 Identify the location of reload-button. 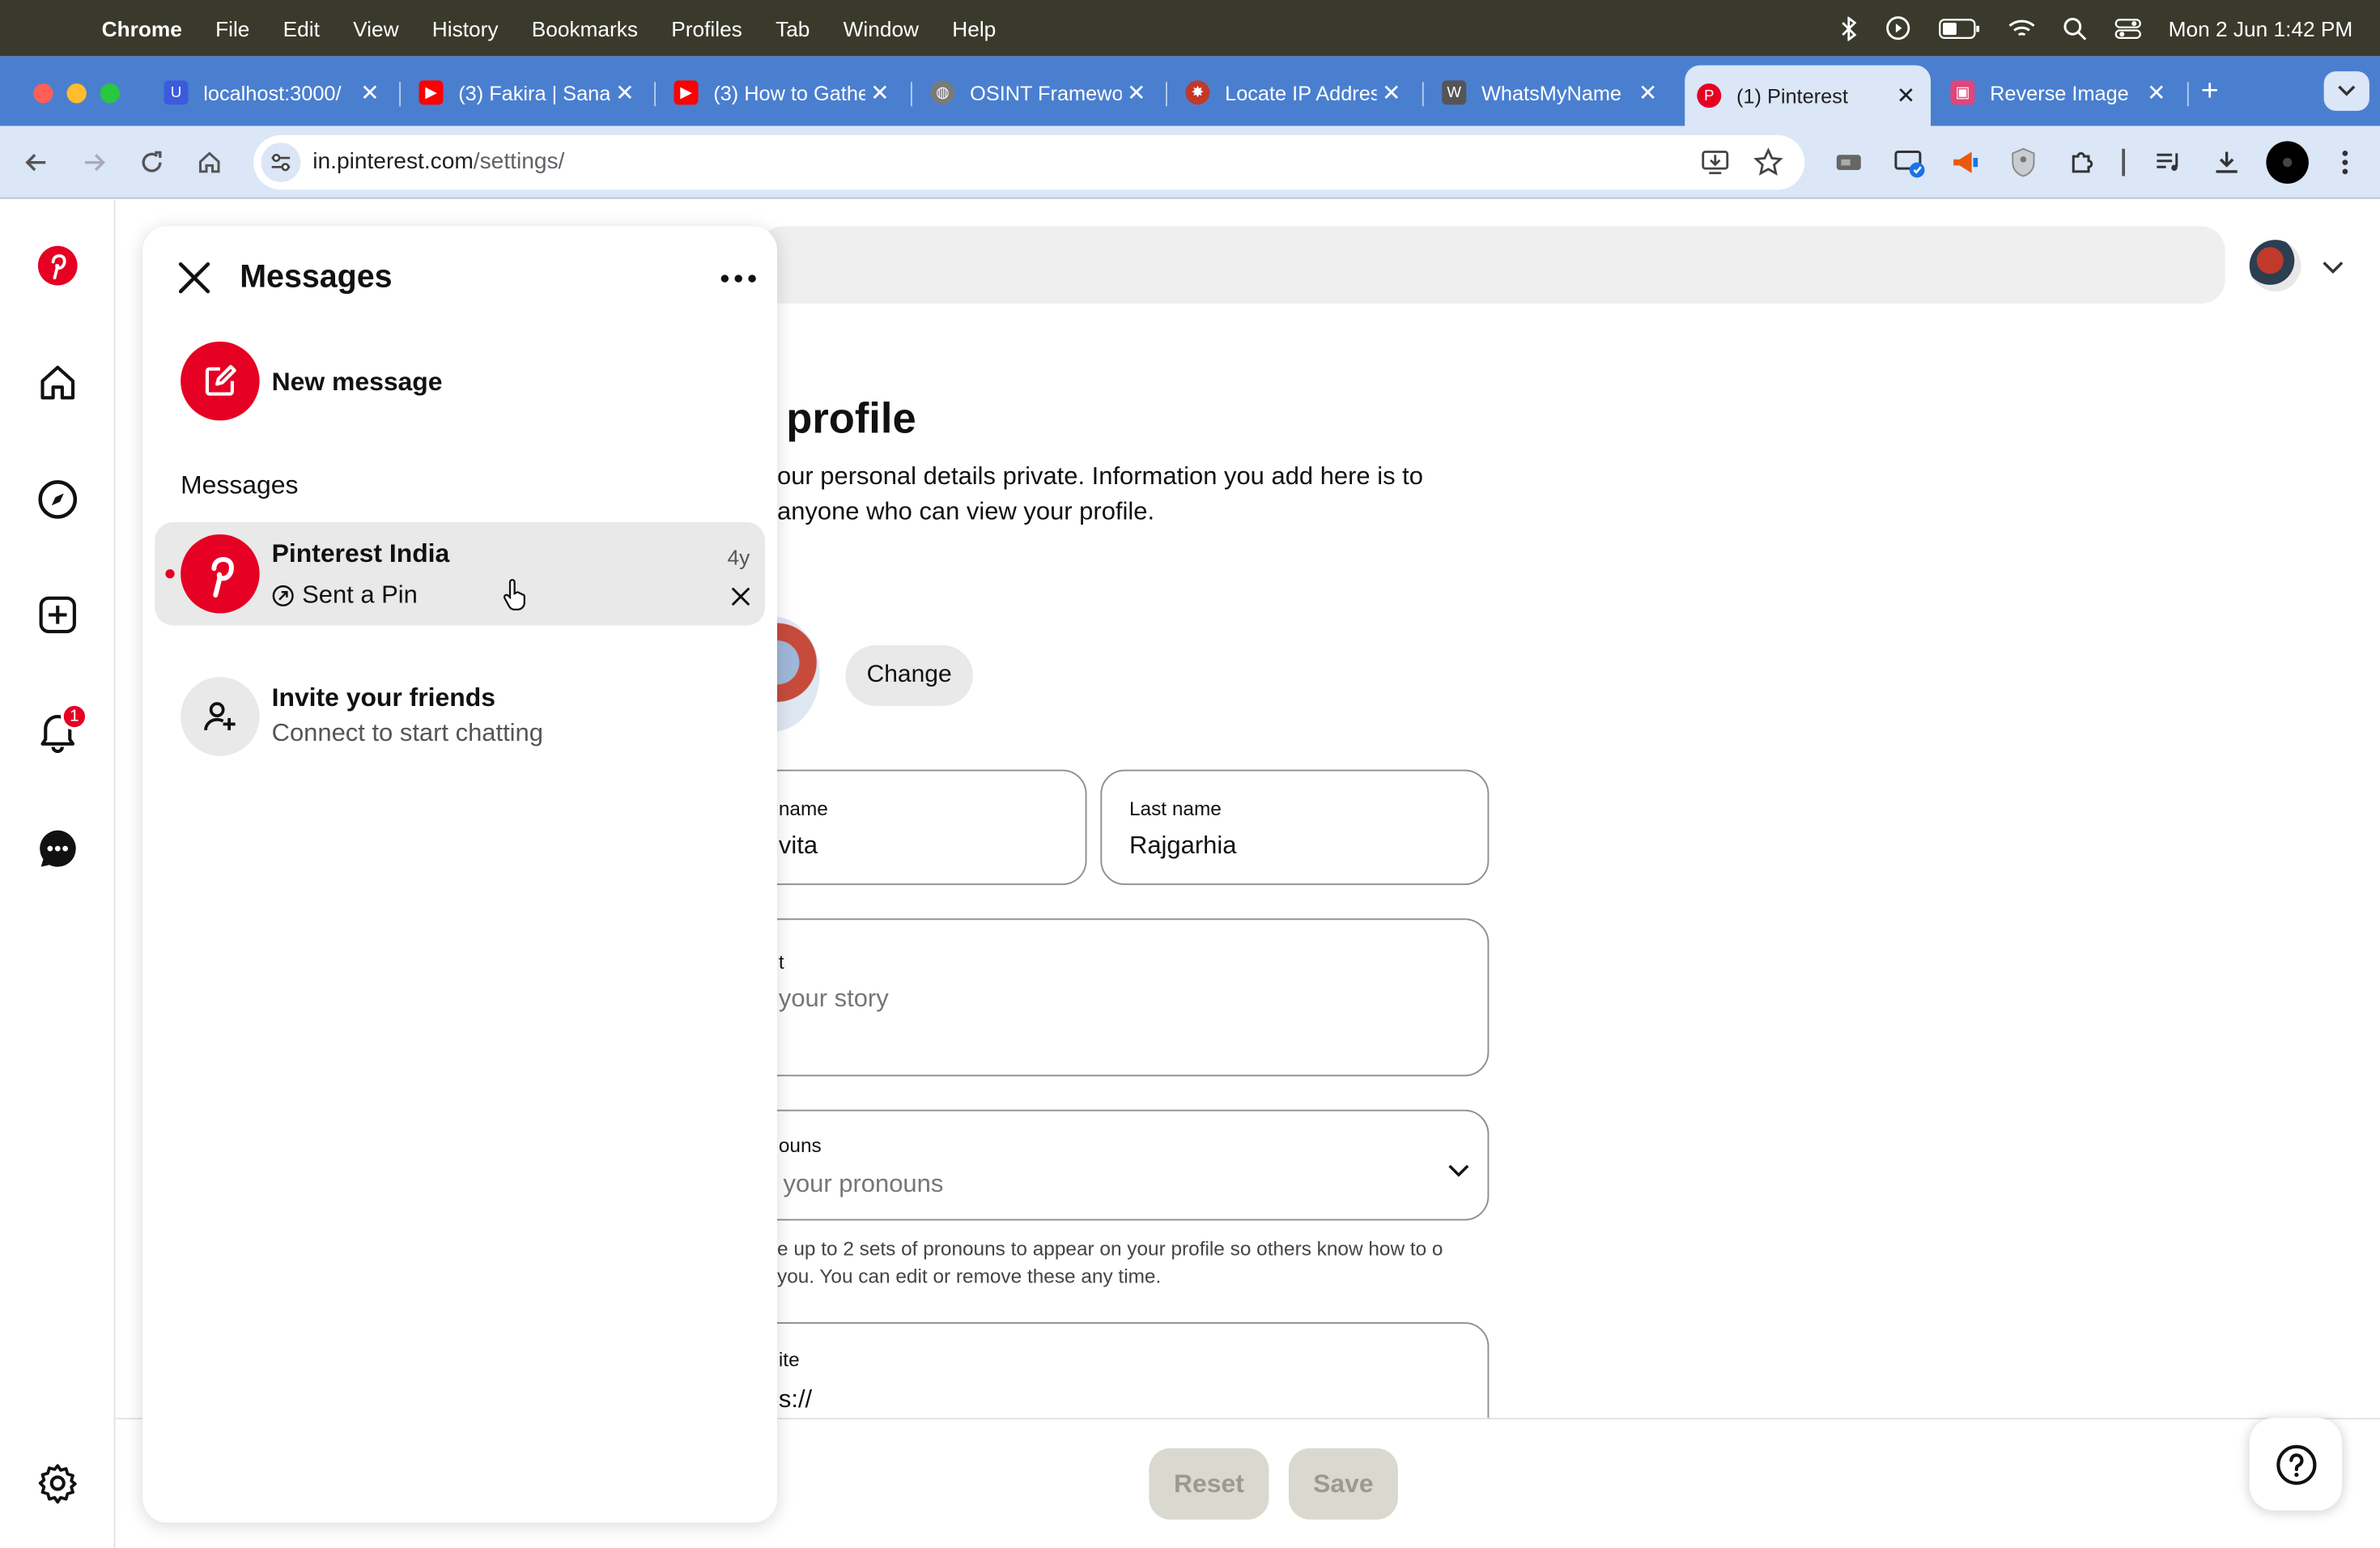
(152, 162).